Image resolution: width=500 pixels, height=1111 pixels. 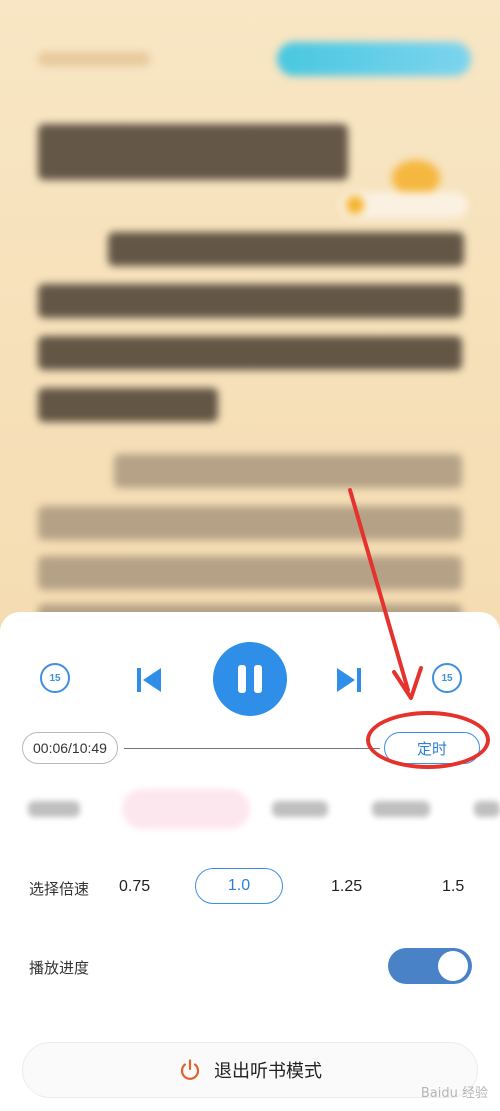 I want to click on reader-tag, so click(x=404, y=205).